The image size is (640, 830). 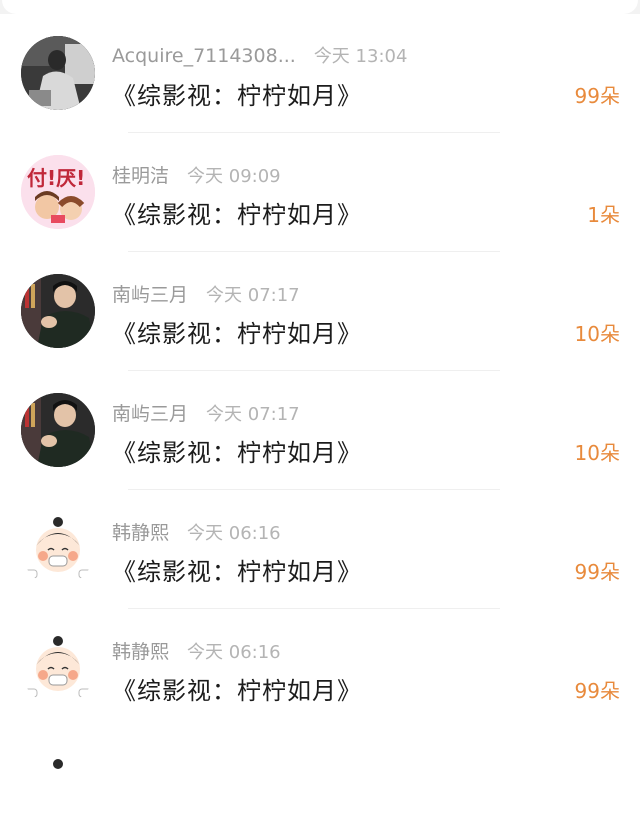 I want to click on avatar: 付!厌!, so click(x=58, y=192).